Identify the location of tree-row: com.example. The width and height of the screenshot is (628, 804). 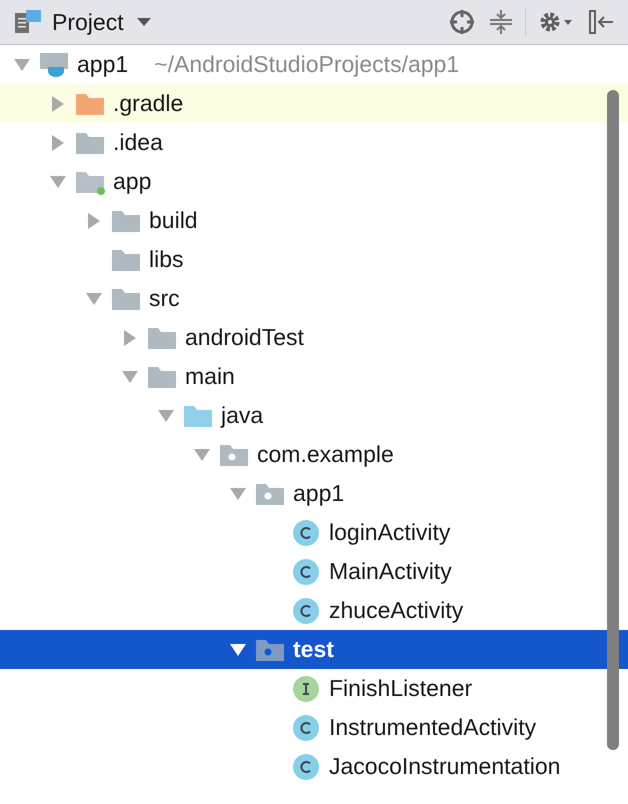
(314, 454).